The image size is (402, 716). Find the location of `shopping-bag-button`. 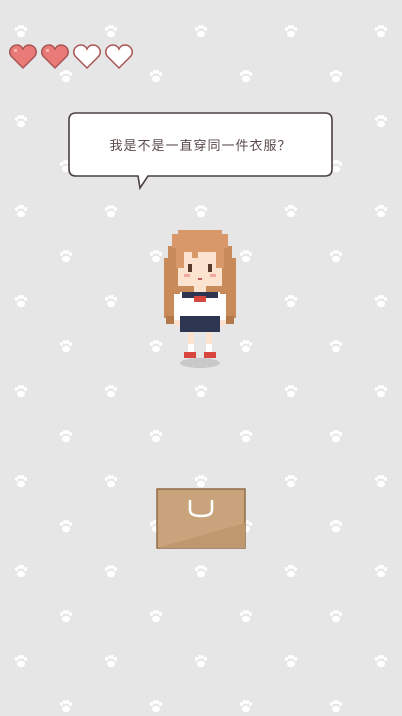

shopping-bag-button is located at coordinates (201, 518).